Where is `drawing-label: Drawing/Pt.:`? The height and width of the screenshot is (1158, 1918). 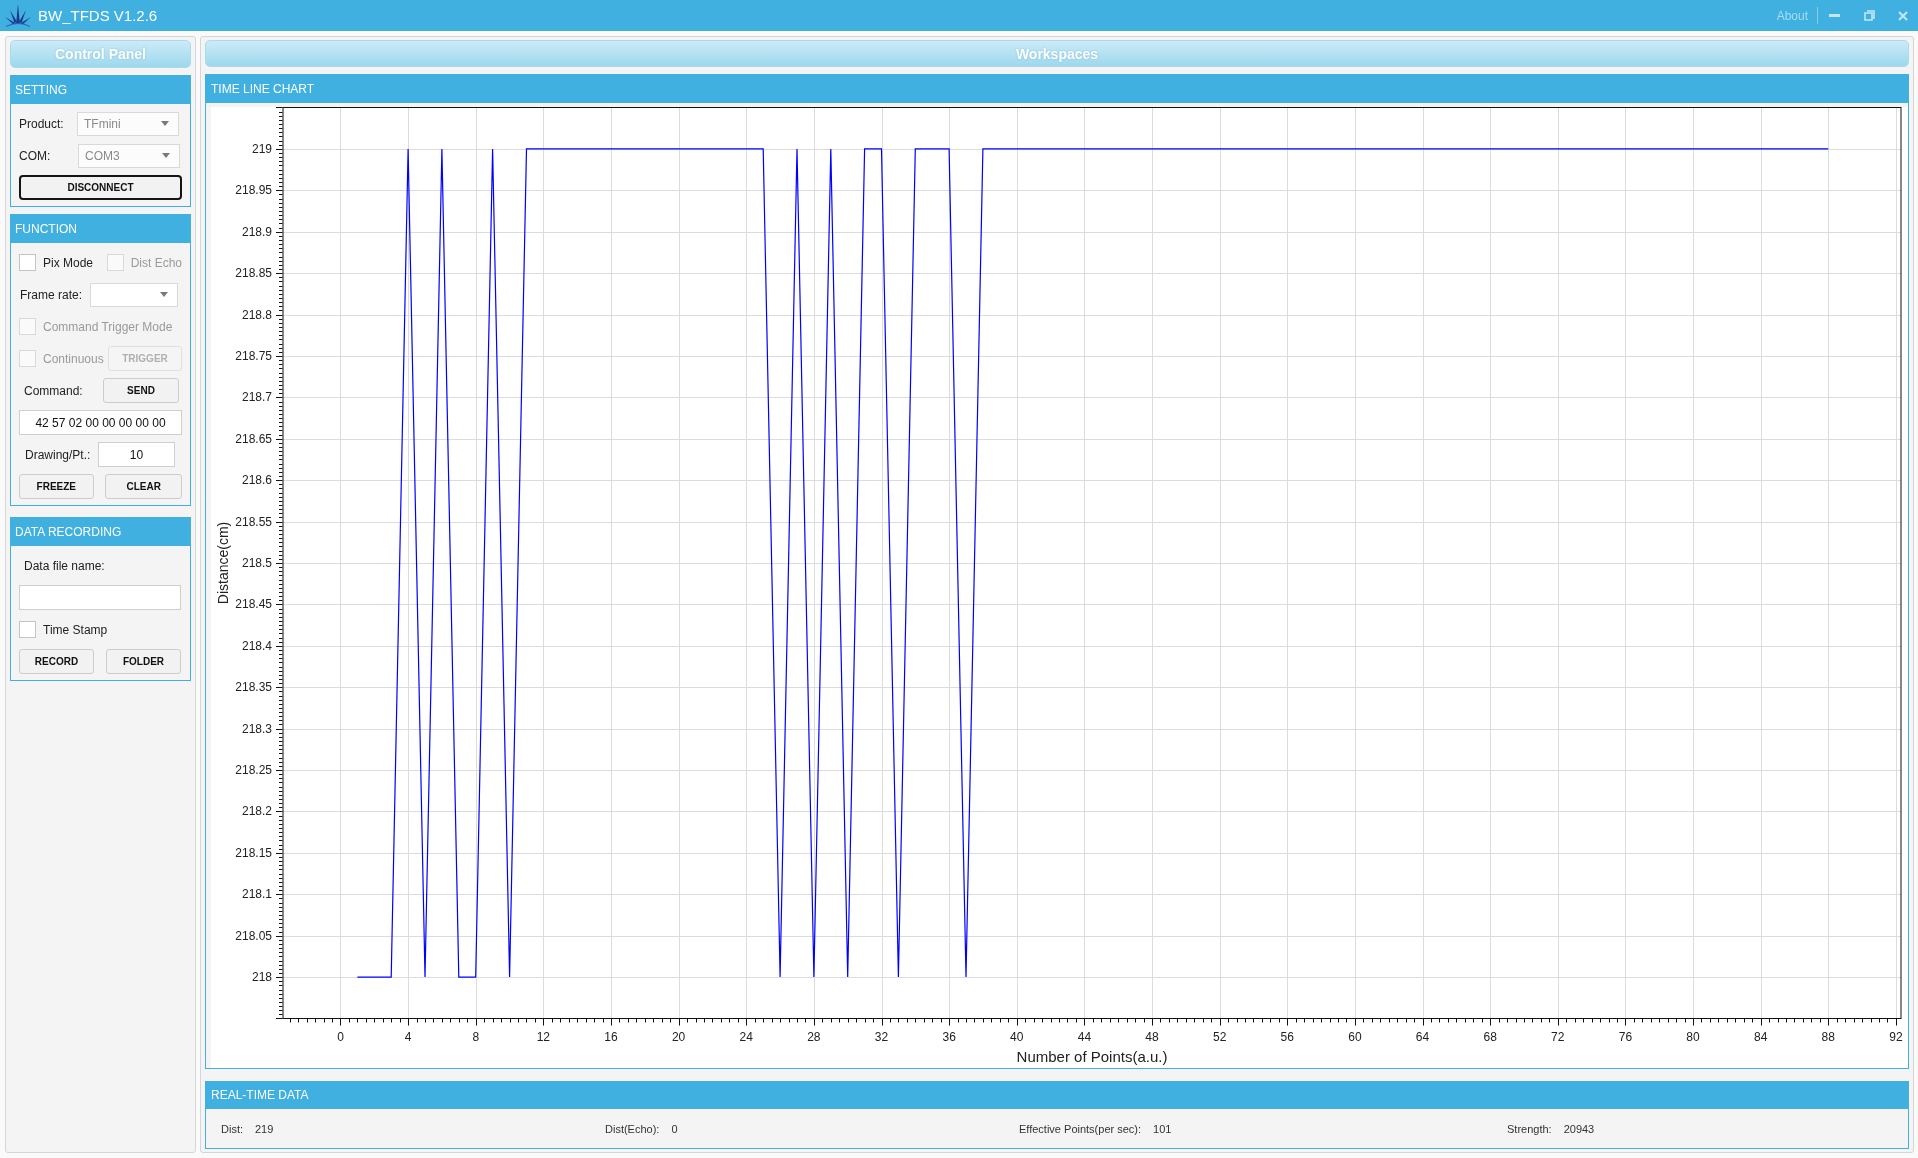
drawing-label: Drawing/Pt.: is located at coordinates (58, 454).